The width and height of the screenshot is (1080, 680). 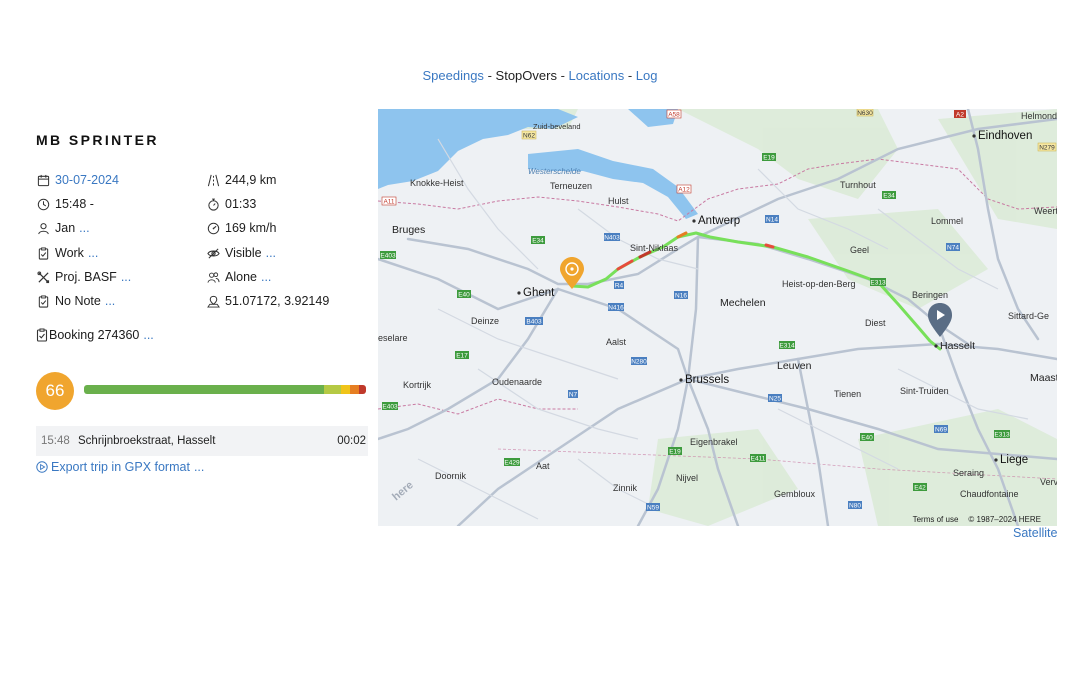 I want to click on svg-text: E313, so click(x=1002, y=435).